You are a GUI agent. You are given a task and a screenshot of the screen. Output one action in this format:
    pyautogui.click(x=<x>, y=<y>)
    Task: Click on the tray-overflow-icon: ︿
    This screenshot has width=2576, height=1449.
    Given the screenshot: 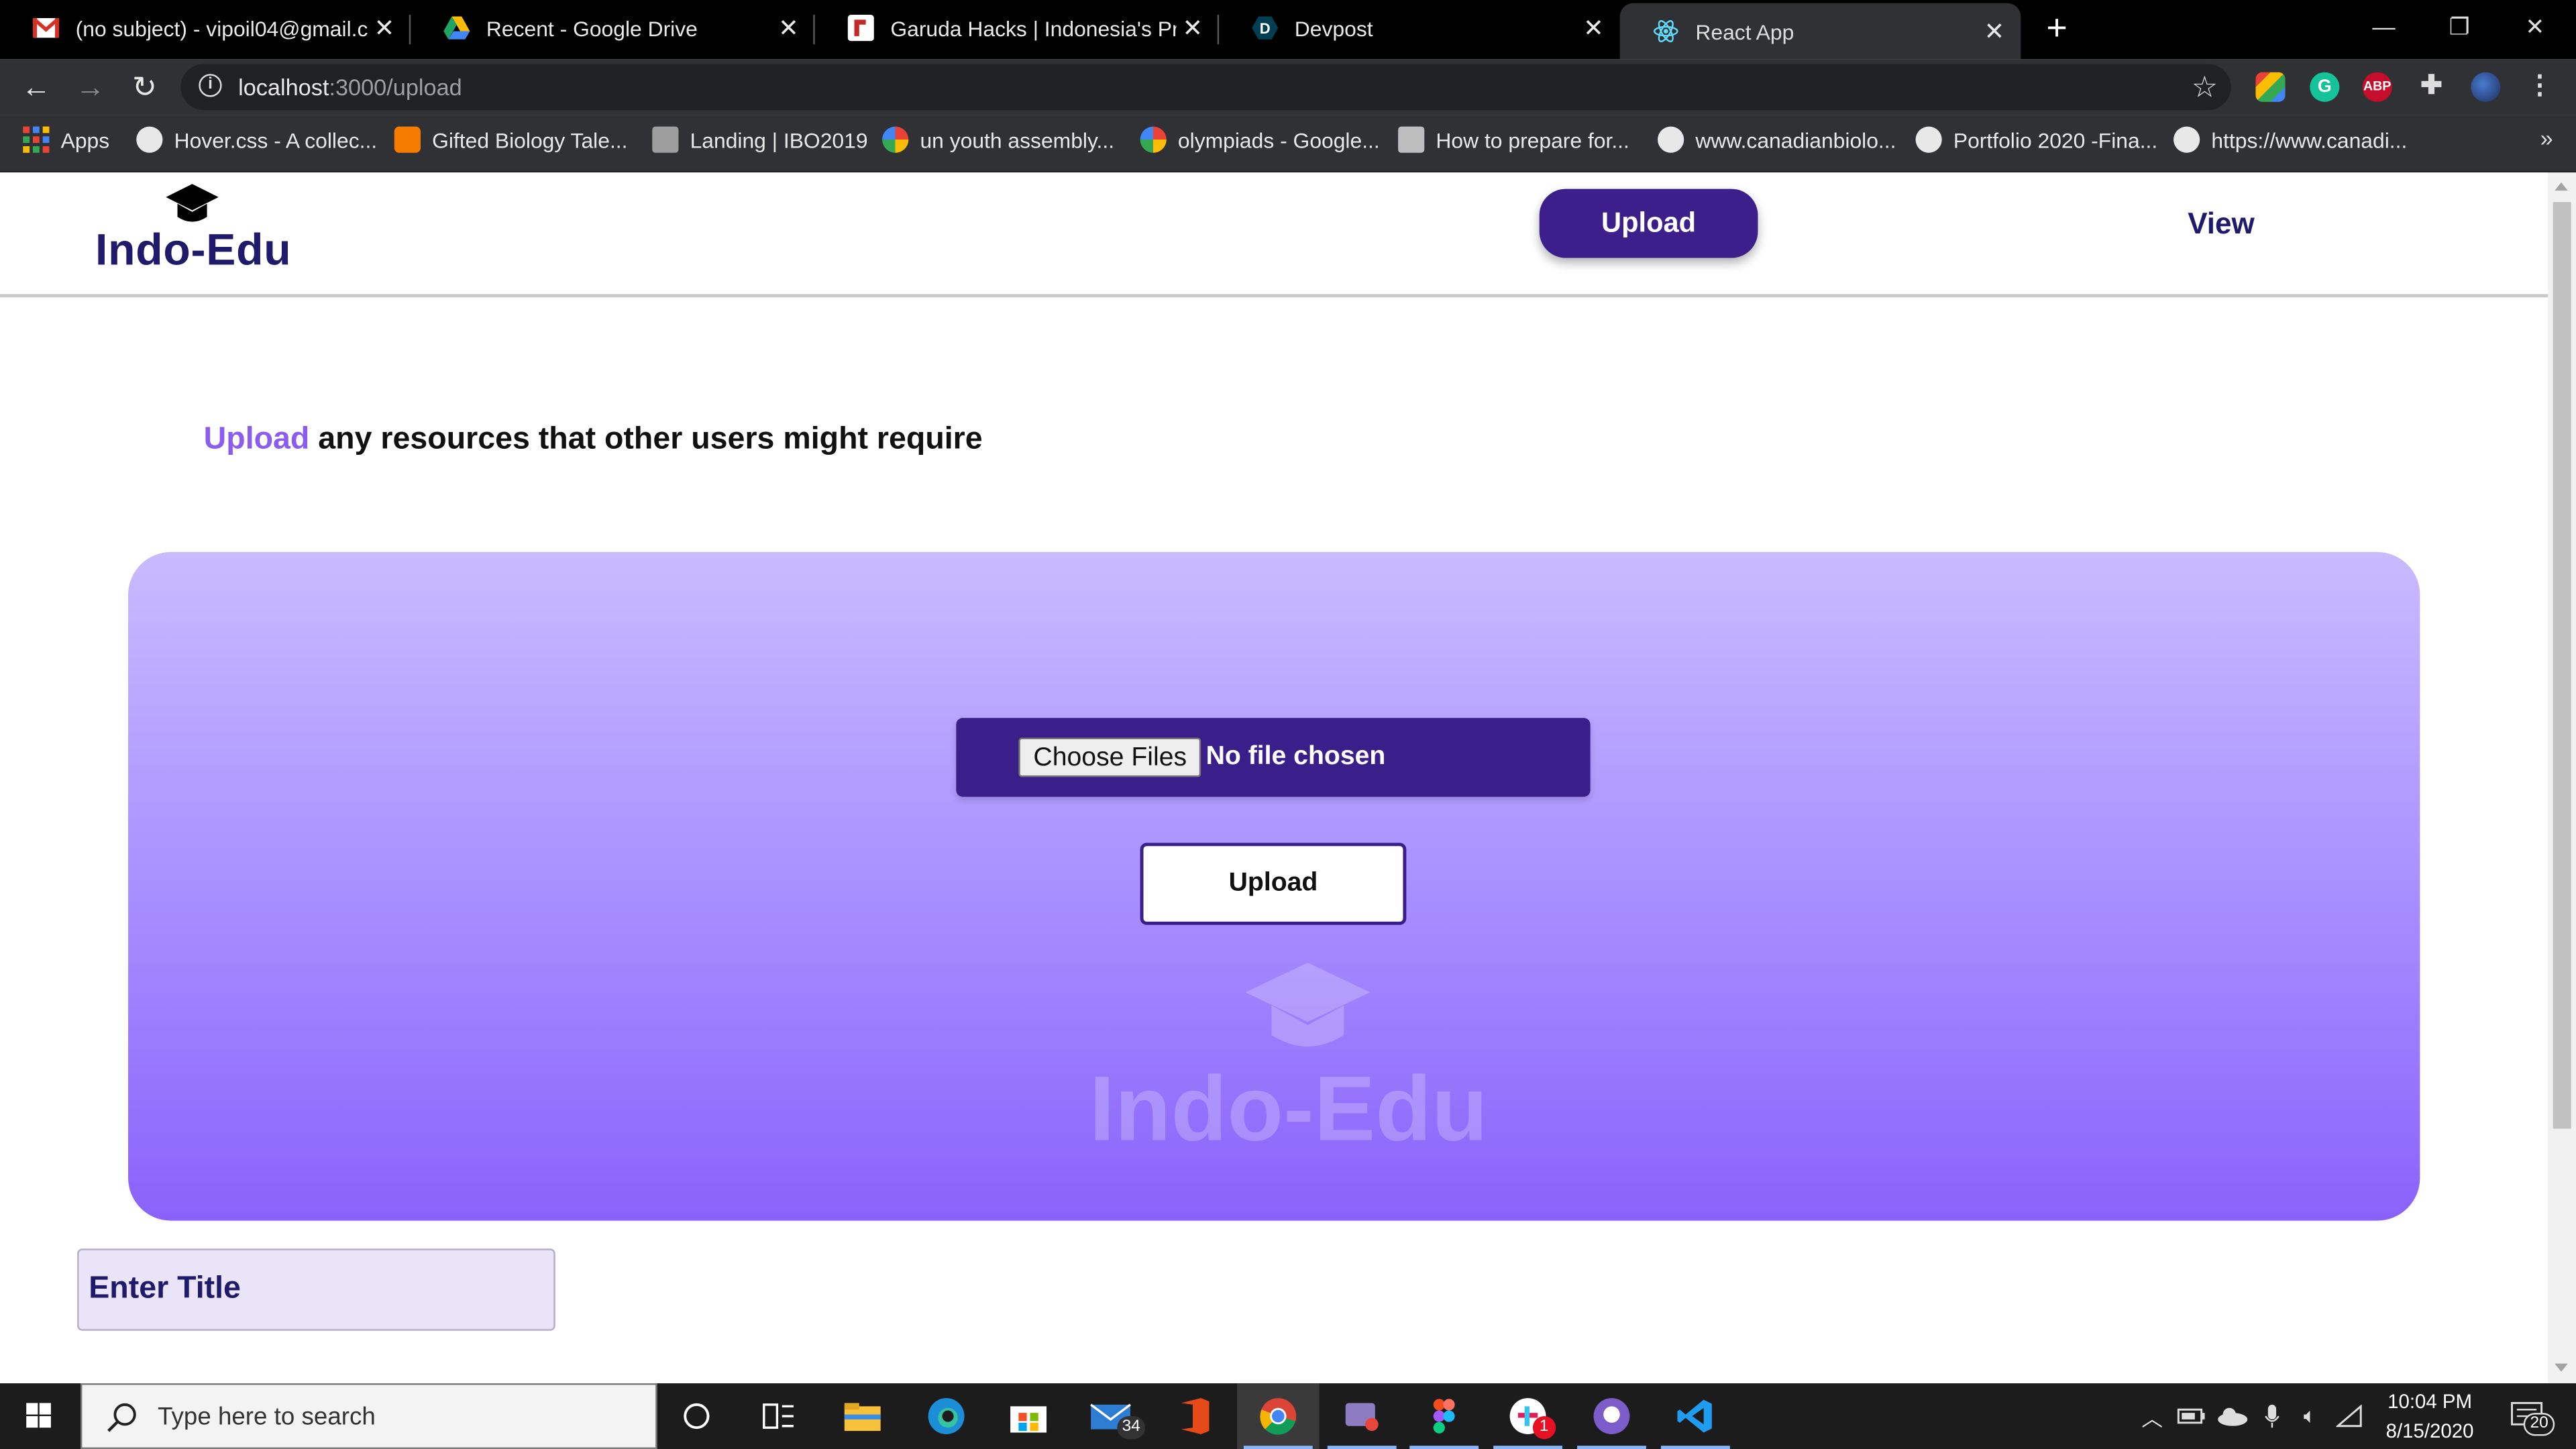 What is the action you would take?
    pyautogui.click(x=2152, y=1416)
    